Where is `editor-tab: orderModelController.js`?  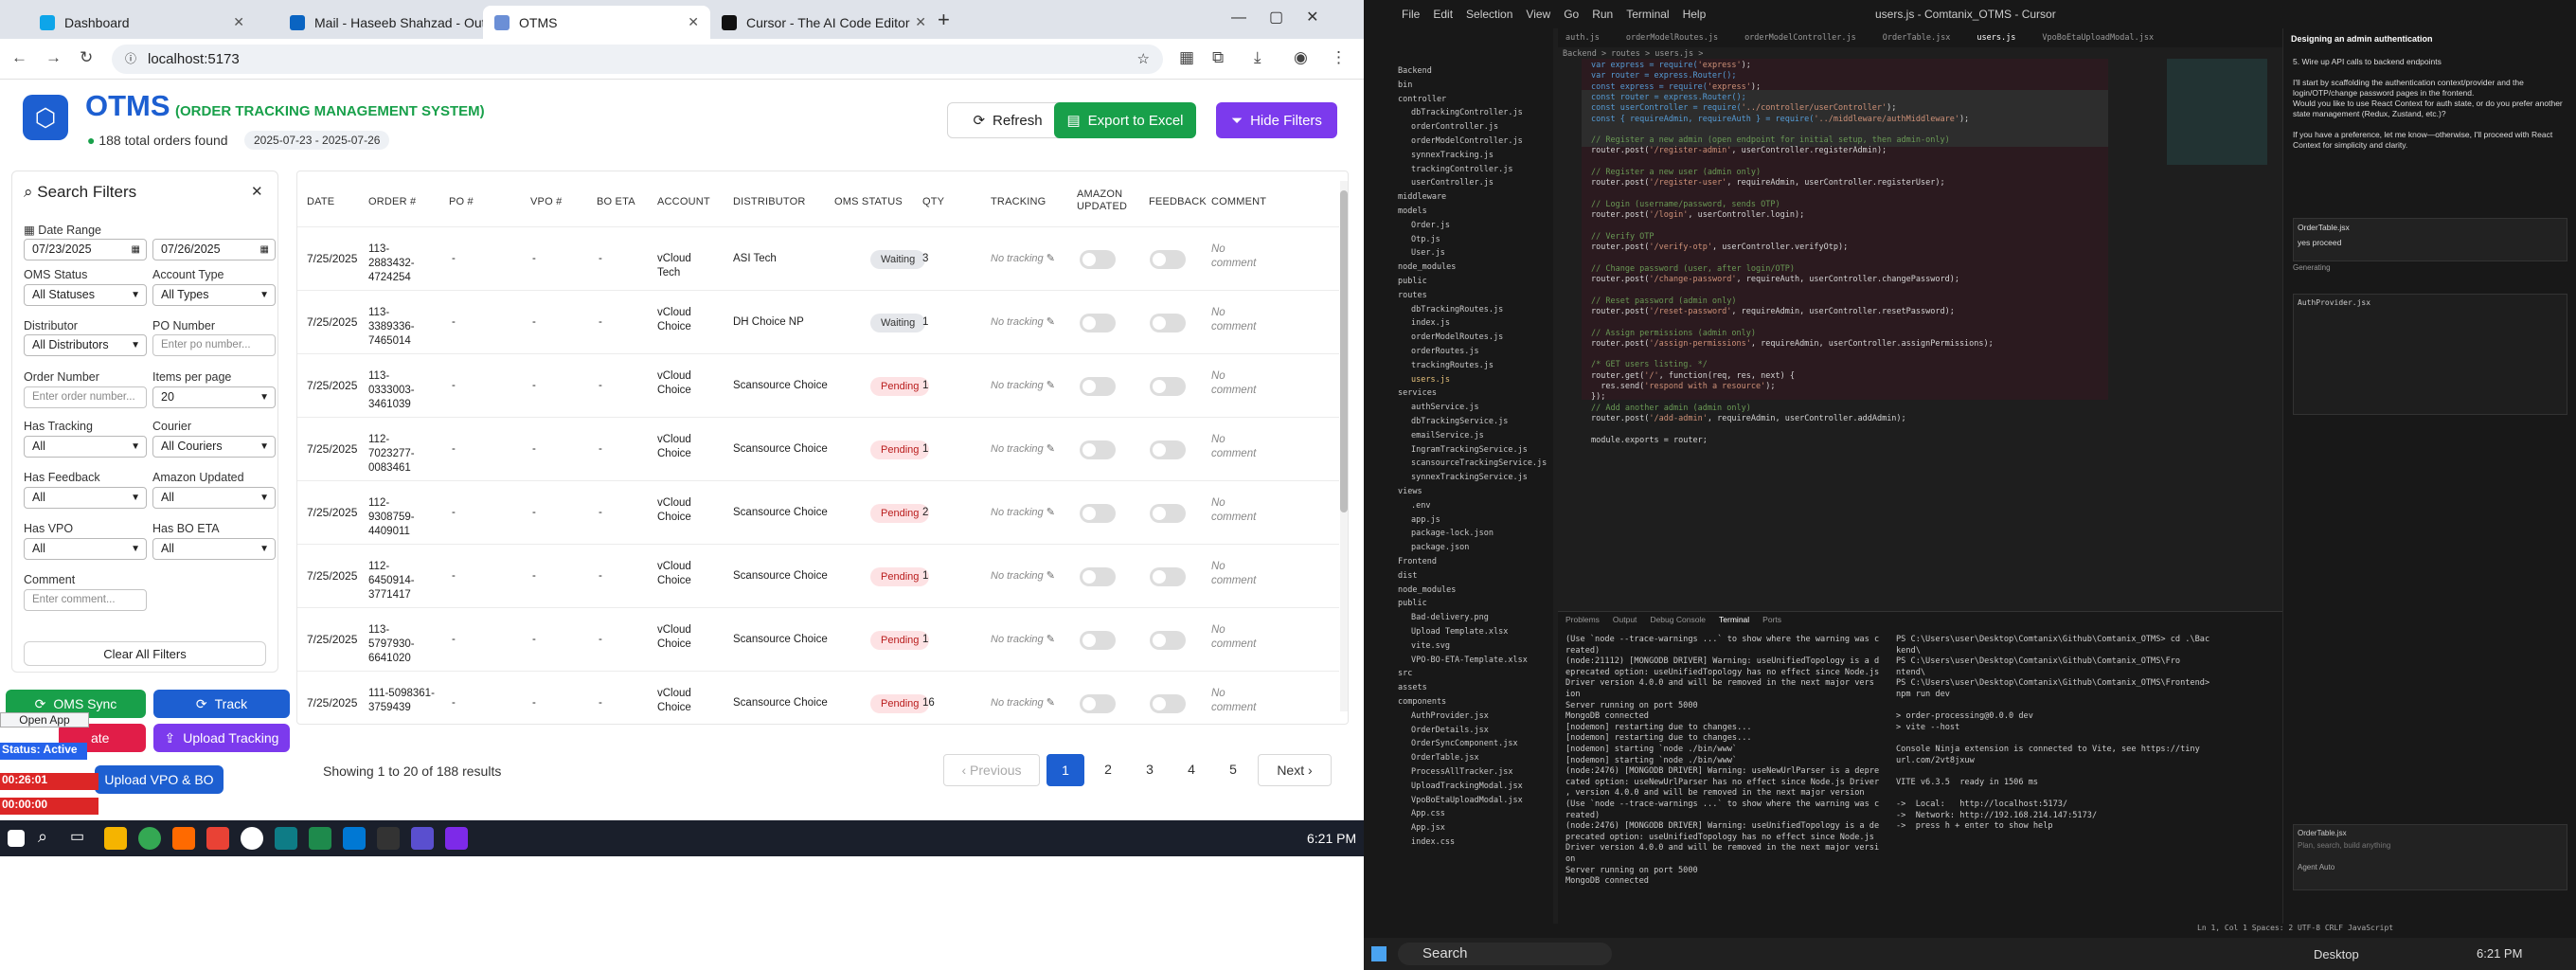
editor-tab: orderModelController.js is located at coordinates (1800, 38).